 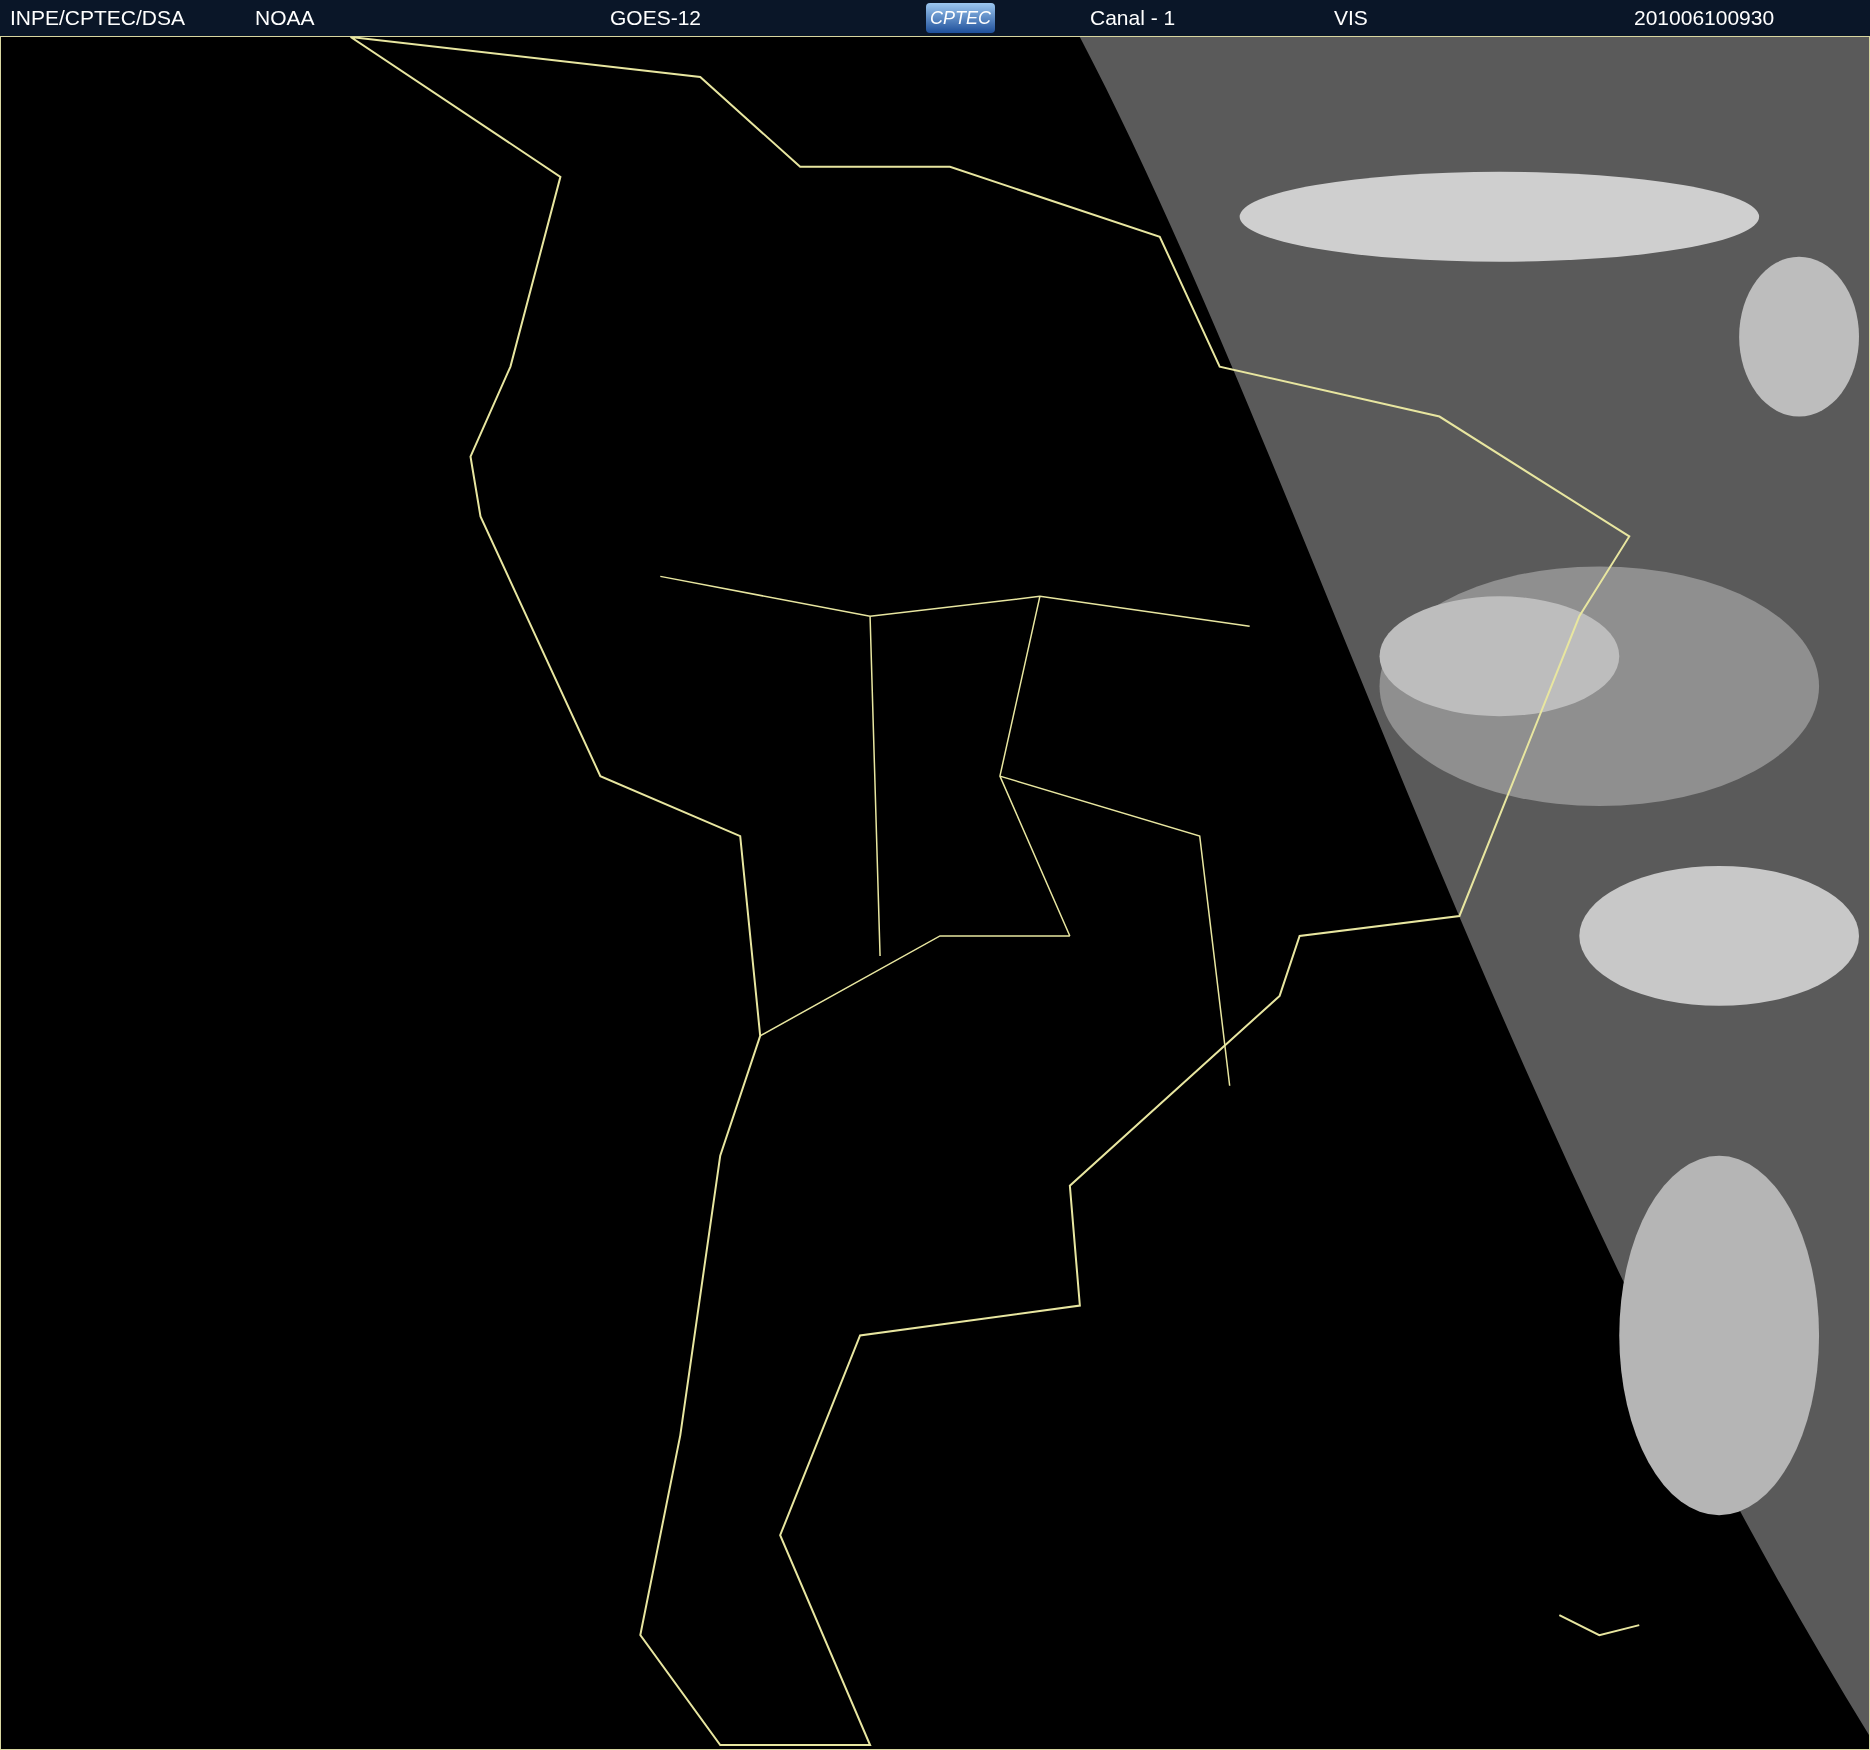 I want to click on header-label: INPE/CPTEC/DSA, so click(x=98, y=18).